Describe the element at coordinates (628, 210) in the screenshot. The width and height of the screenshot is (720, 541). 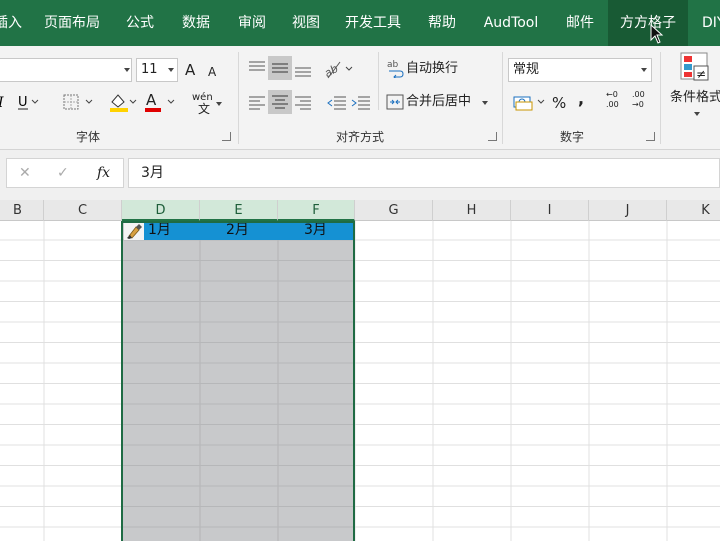
I see `column-header-j: J` at that location.